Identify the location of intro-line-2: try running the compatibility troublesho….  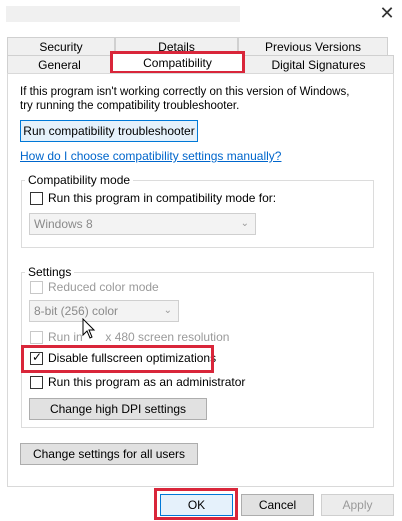
(130, 106).